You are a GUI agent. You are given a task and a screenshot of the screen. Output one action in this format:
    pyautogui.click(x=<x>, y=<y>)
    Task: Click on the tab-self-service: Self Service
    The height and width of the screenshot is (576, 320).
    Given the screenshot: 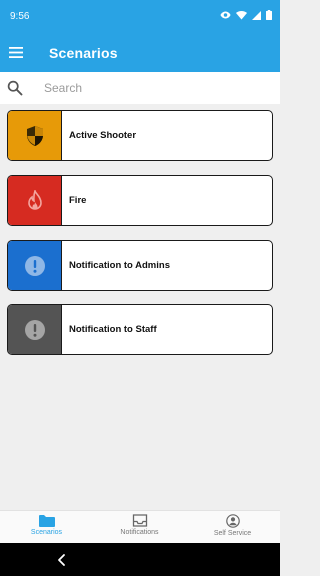 What is the action you would take?
    pyautogui.click(x=232, y=527)
    